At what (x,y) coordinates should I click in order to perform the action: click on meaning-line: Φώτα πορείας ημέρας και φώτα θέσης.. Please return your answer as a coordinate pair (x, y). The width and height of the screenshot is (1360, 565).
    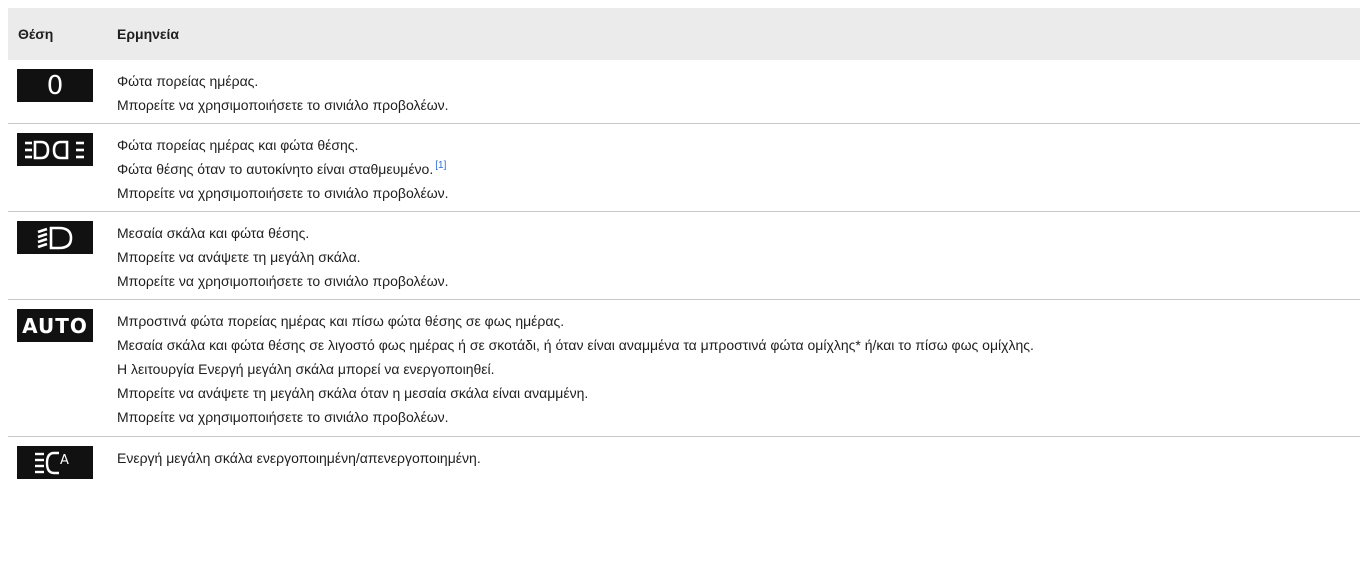
    Looking at the image, I should click on (238, 145).